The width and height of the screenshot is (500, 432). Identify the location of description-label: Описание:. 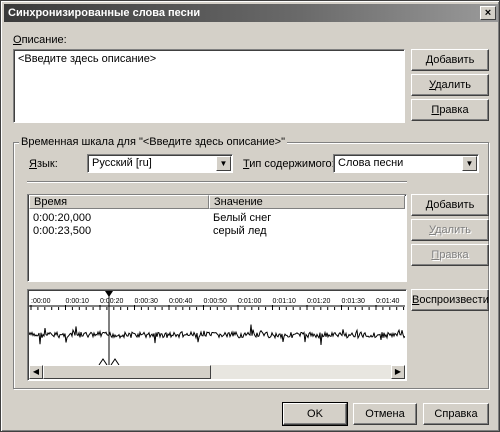
(40, 40).